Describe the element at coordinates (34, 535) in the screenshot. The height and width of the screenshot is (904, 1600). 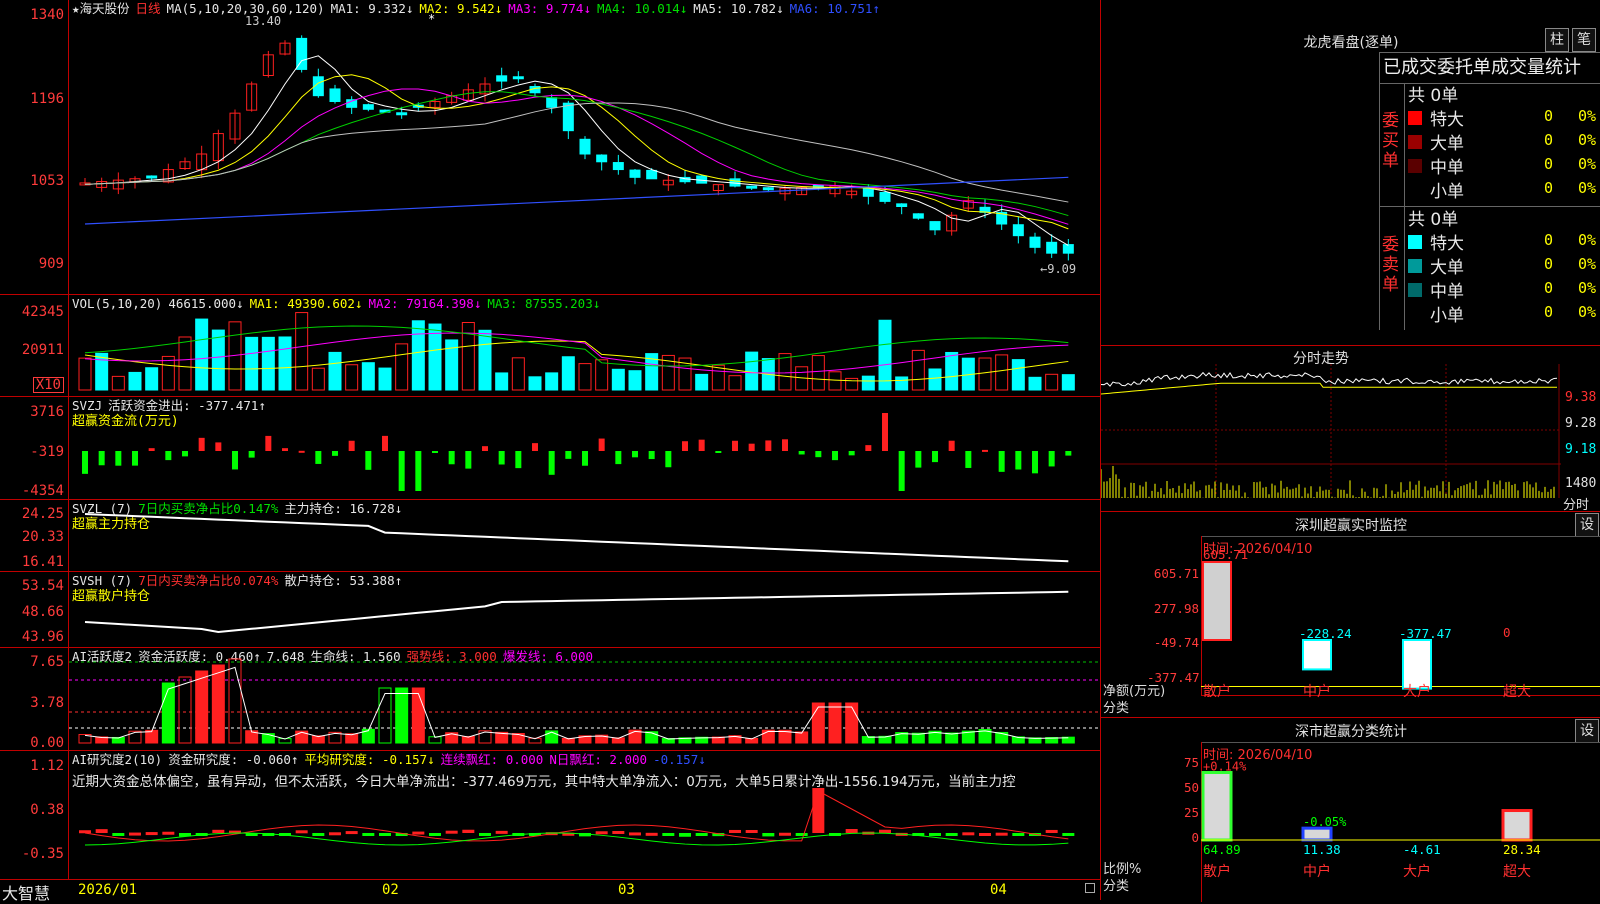
I see `svzl-y-axis: 24.25 20.33 16.41` at that location.